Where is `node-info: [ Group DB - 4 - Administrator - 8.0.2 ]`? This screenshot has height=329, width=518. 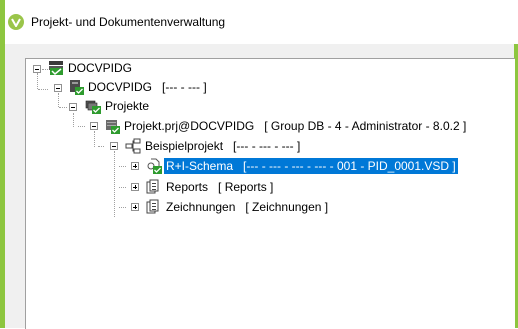
node-info: [ Group DB - 4 - Administrator - 8.0.2 ] is located at coordinates (365, 126).